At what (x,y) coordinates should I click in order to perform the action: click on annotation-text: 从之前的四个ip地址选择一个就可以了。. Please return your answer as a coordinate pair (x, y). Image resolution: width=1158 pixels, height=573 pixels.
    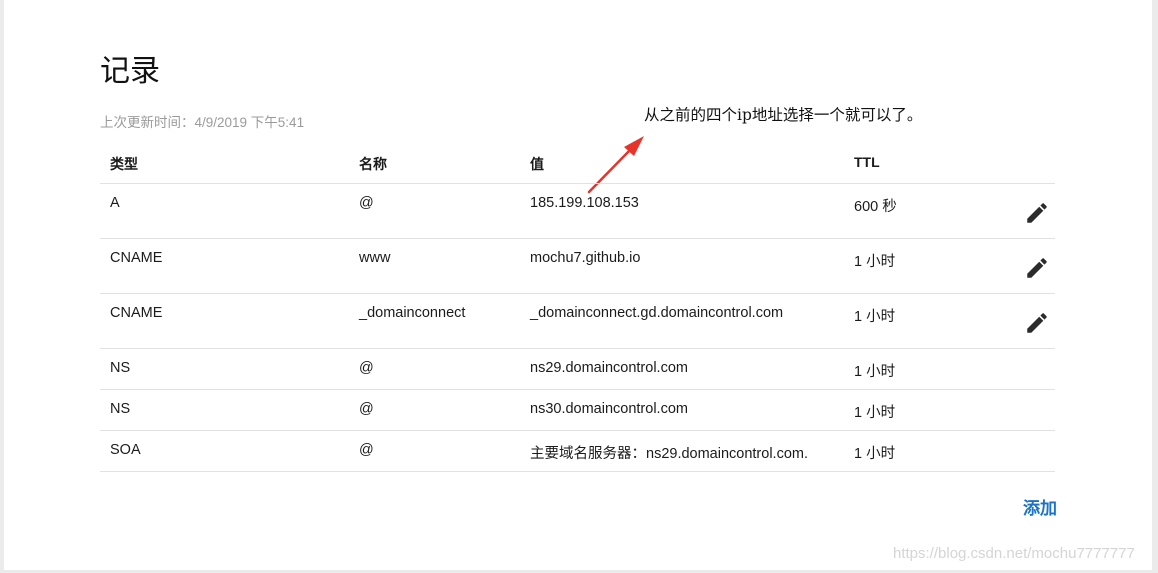
    Looking at the image, I should click on (783, 115).